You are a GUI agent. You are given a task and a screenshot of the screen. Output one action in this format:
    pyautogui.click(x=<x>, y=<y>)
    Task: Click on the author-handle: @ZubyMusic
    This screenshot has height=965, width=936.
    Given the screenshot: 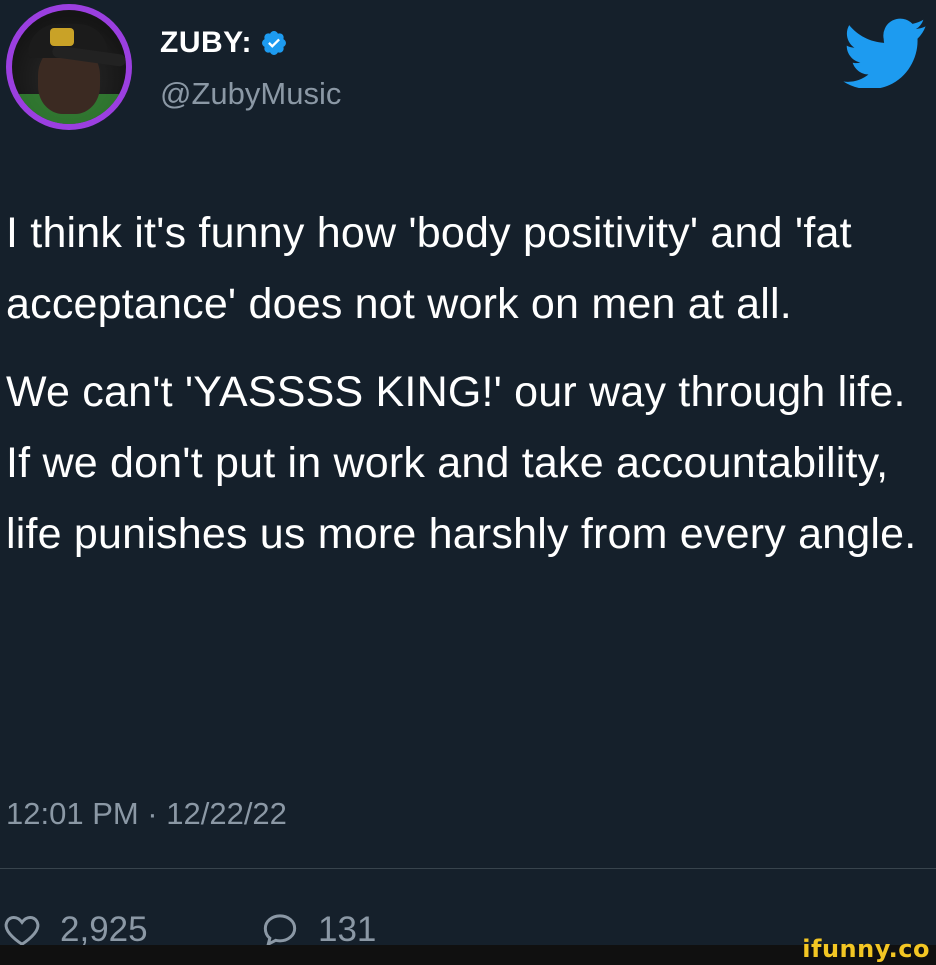 What is the action you would take?
    pyautogui.click(x=250, y=94)
    